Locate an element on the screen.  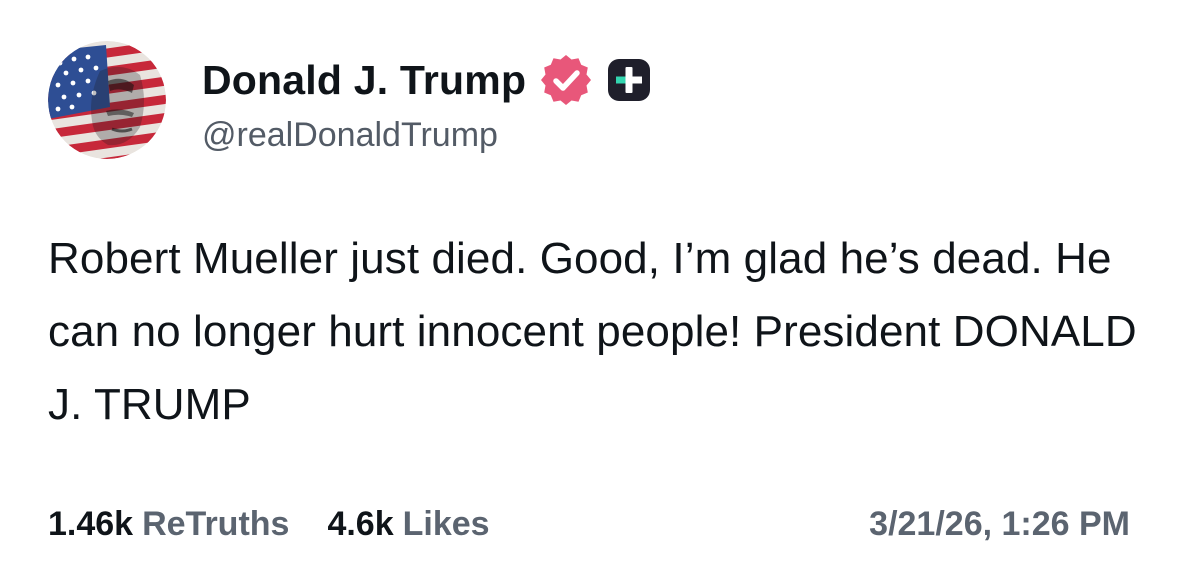
likes-stat: 4.6k Likes is located at coordinates (408, 524).